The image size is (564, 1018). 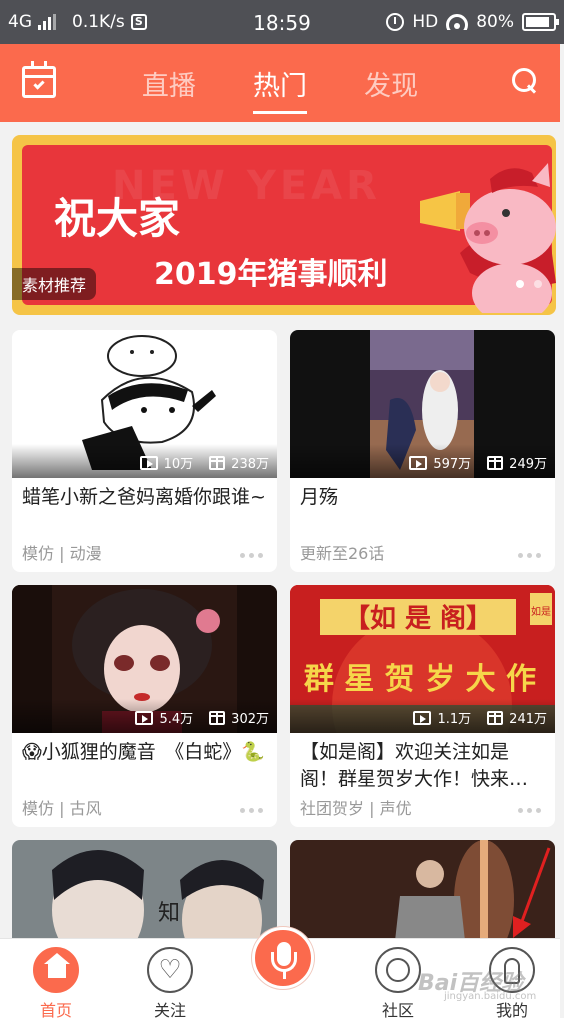 What do you see at coordinates (541, 611) in the screenshot?
I see `thumb-seal: 如是` at bounding box center [541, 611].